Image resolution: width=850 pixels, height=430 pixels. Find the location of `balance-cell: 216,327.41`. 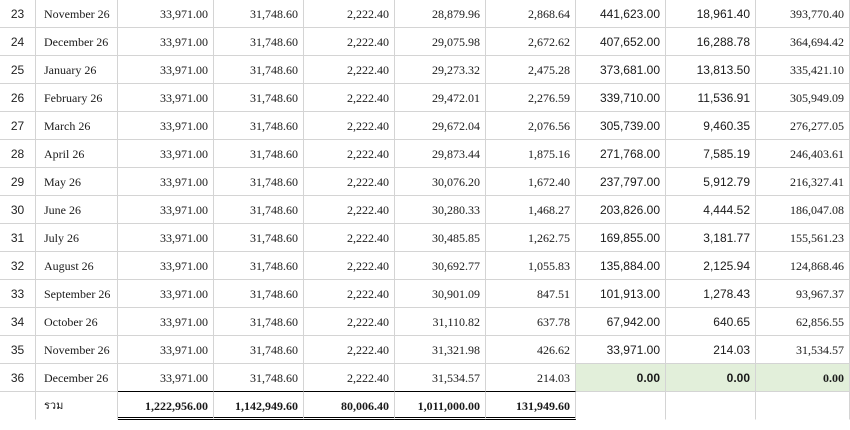

balance-cell: 216,327.41 is located at coordinates (803, 182).